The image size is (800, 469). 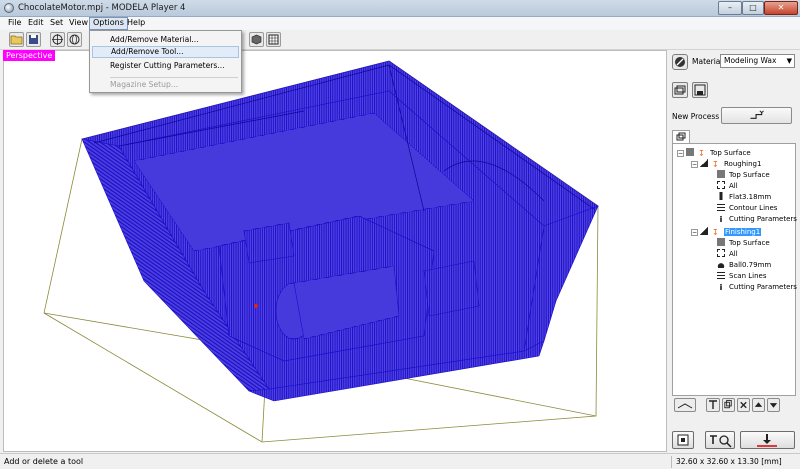 I want to click on tree-item-roughing-path: Contour Lines, so click(x=747, y=208).